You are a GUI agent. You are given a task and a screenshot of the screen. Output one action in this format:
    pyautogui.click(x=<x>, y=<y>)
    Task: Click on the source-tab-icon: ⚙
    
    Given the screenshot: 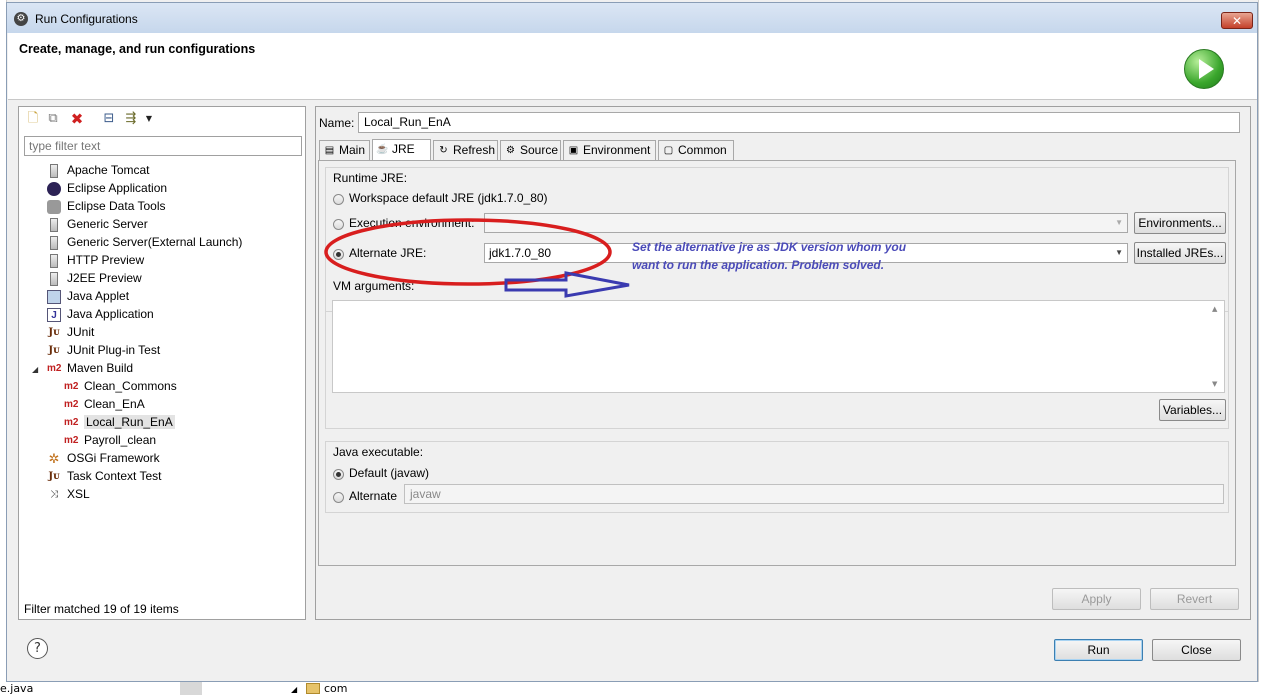 What is the action you would take?
    pyautogui.click(x=510, y=150)
    